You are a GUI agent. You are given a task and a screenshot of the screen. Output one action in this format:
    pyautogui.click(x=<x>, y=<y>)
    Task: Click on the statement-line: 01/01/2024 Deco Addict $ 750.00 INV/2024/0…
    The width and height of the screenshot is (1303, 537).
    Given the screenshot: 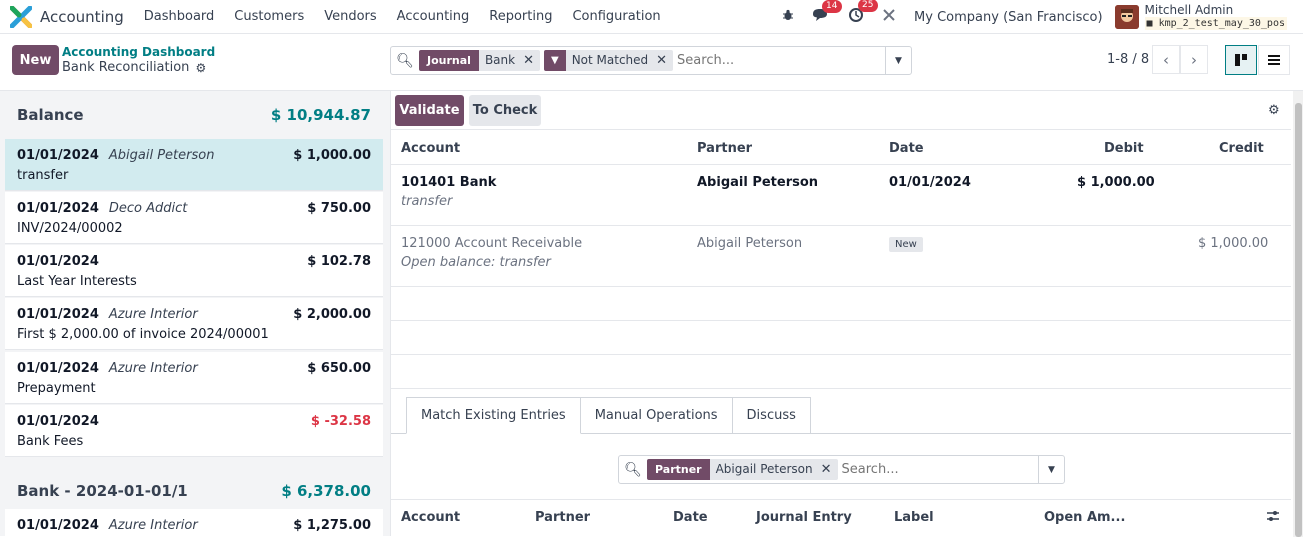 What is the action you would take?
    pyautogui.click(x=194, y=218)
    